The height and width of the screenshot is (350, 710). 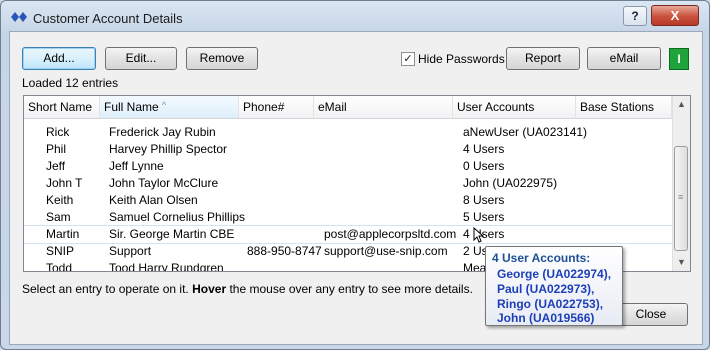 What do you see at coordinates (348, 217) in the screenshot?
I see `table-row: Sam Samuel Cornelius Phillips 5 Users` at bounding box center [348, 217].